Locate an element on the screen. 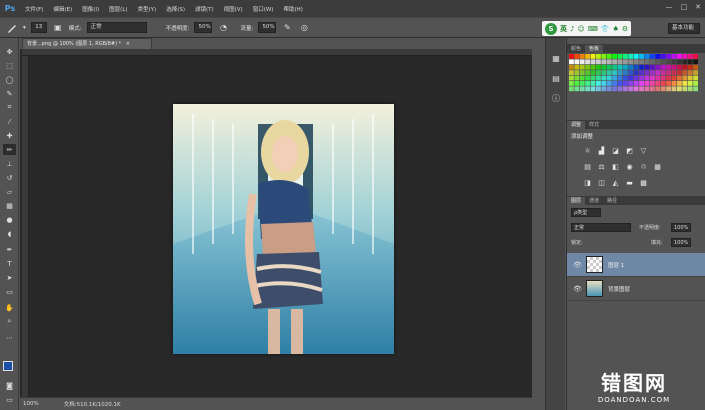 The width and height of the screenshot is (705, 410). close-button: ✕ is located at coordinates (698, 7).